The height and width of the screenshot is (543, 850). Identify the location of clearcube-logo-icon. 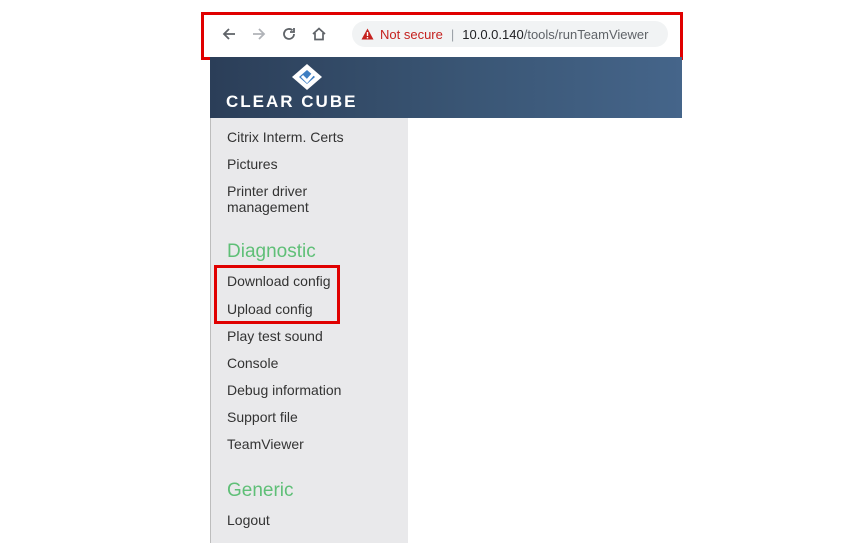
(307, 77).